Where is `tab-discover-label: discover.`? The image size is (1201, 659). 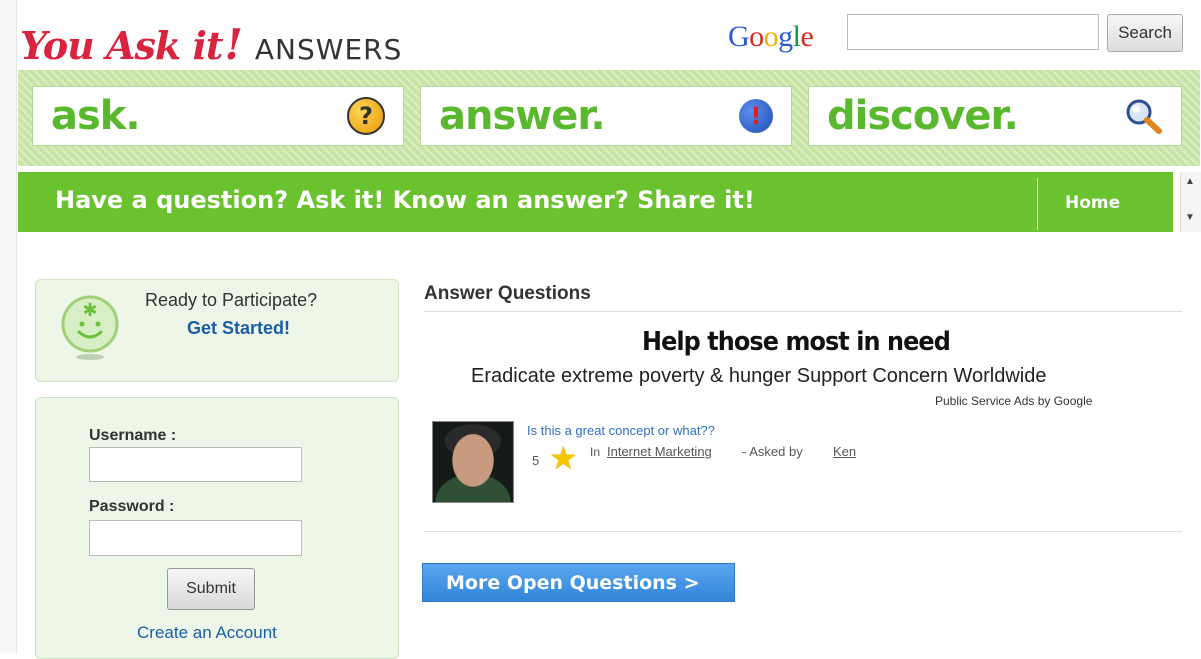 tab-discover-label: discover. is located at coordinates (923, 116).